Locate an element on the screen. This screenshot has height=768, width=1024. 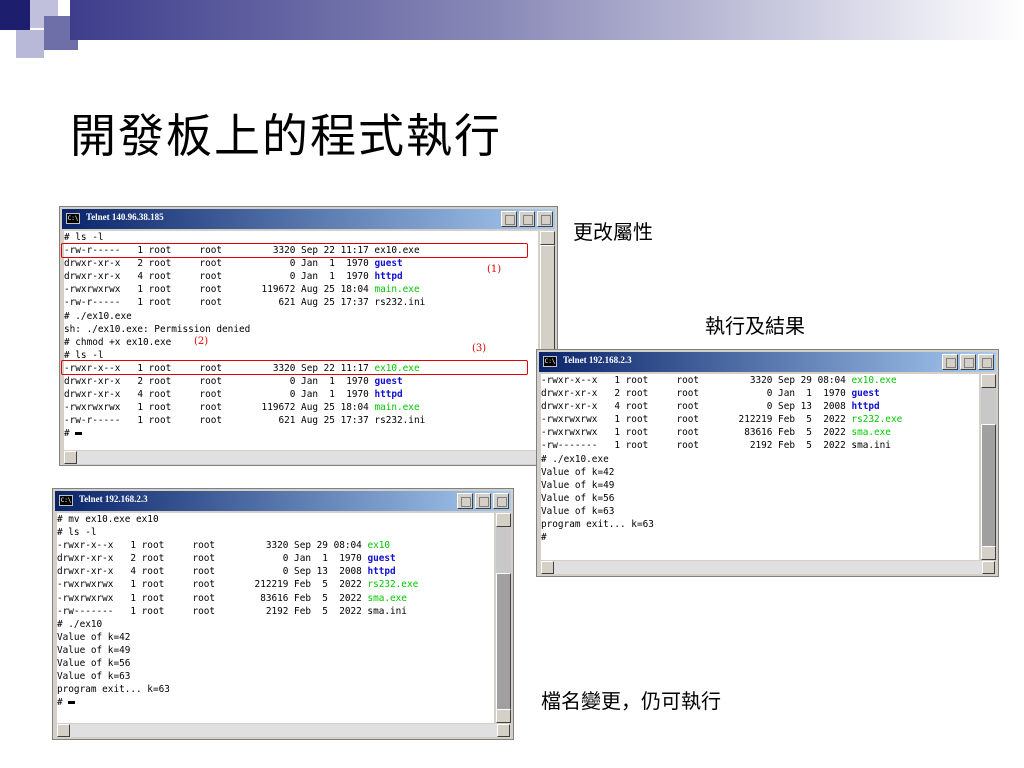
file-name: ex10.exe is located at coordinates (874, 380).